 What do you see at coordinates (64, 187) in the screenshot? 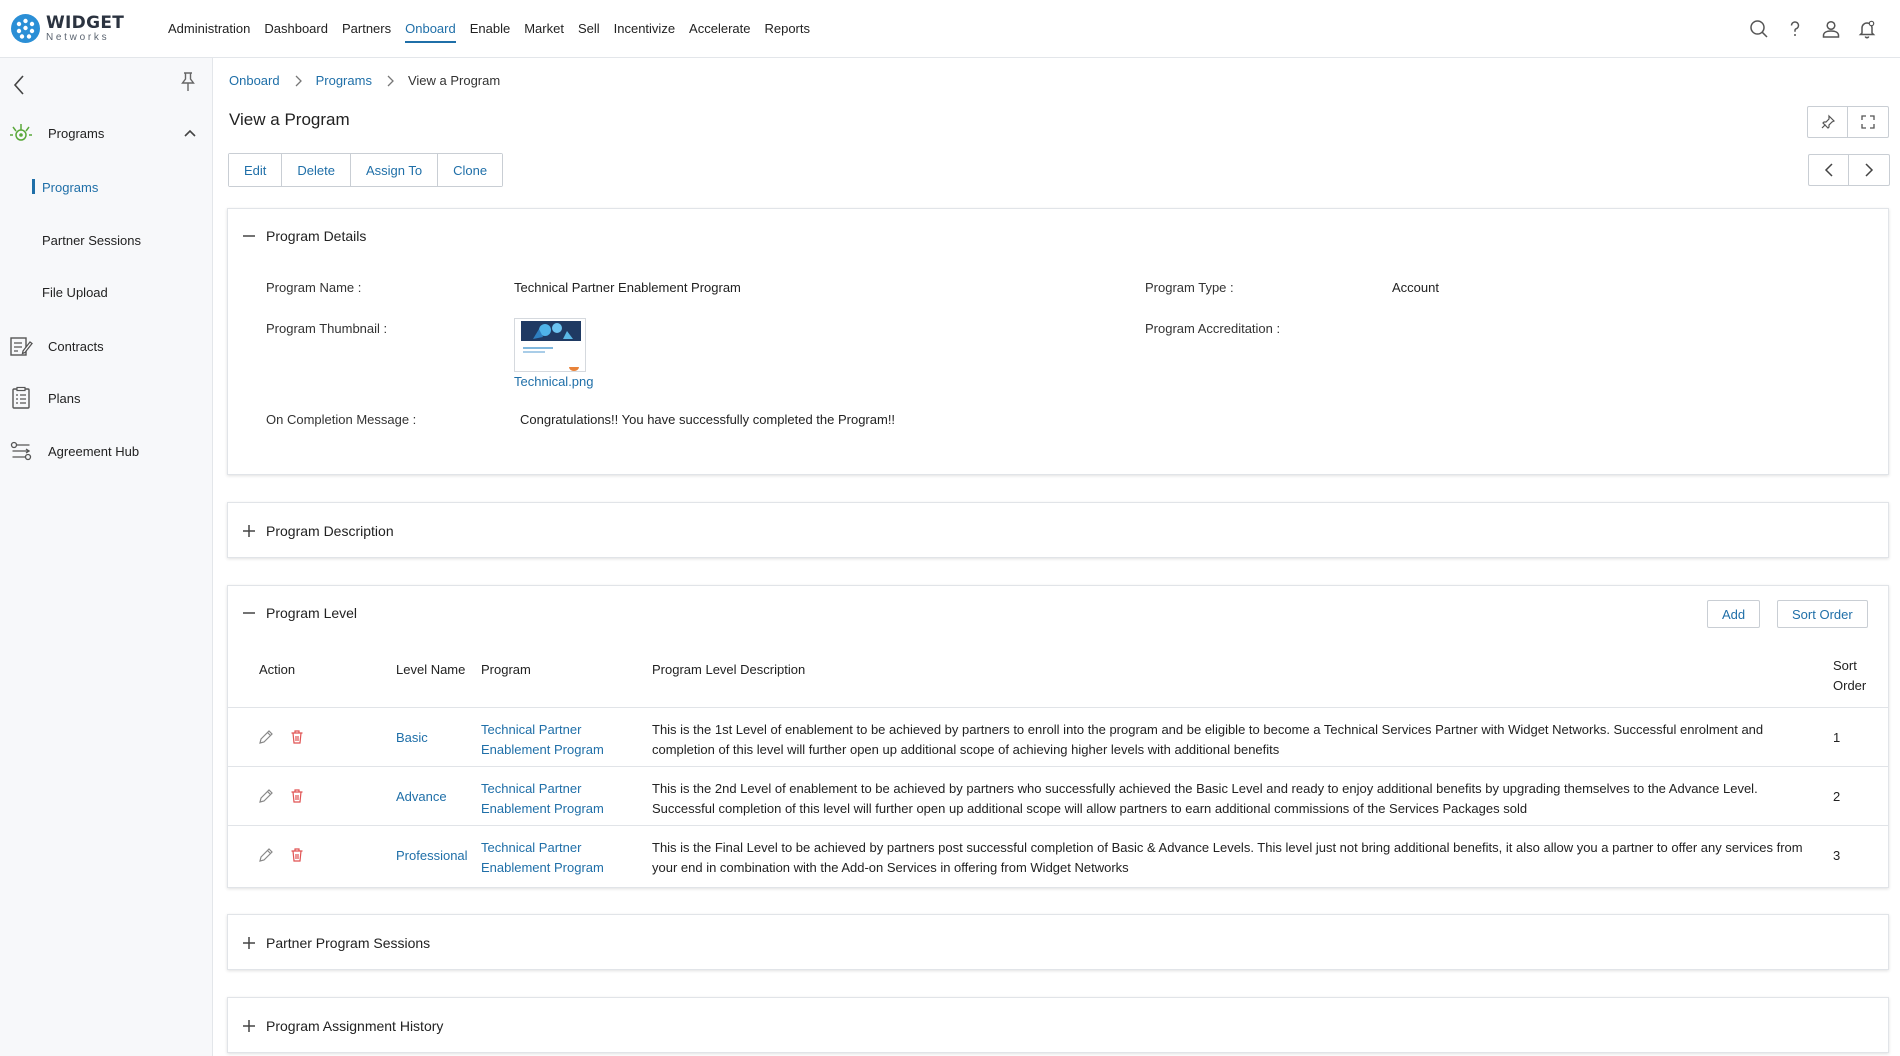
I see `sidebar-item-programs: Programs` at bounding box center [64, 187].